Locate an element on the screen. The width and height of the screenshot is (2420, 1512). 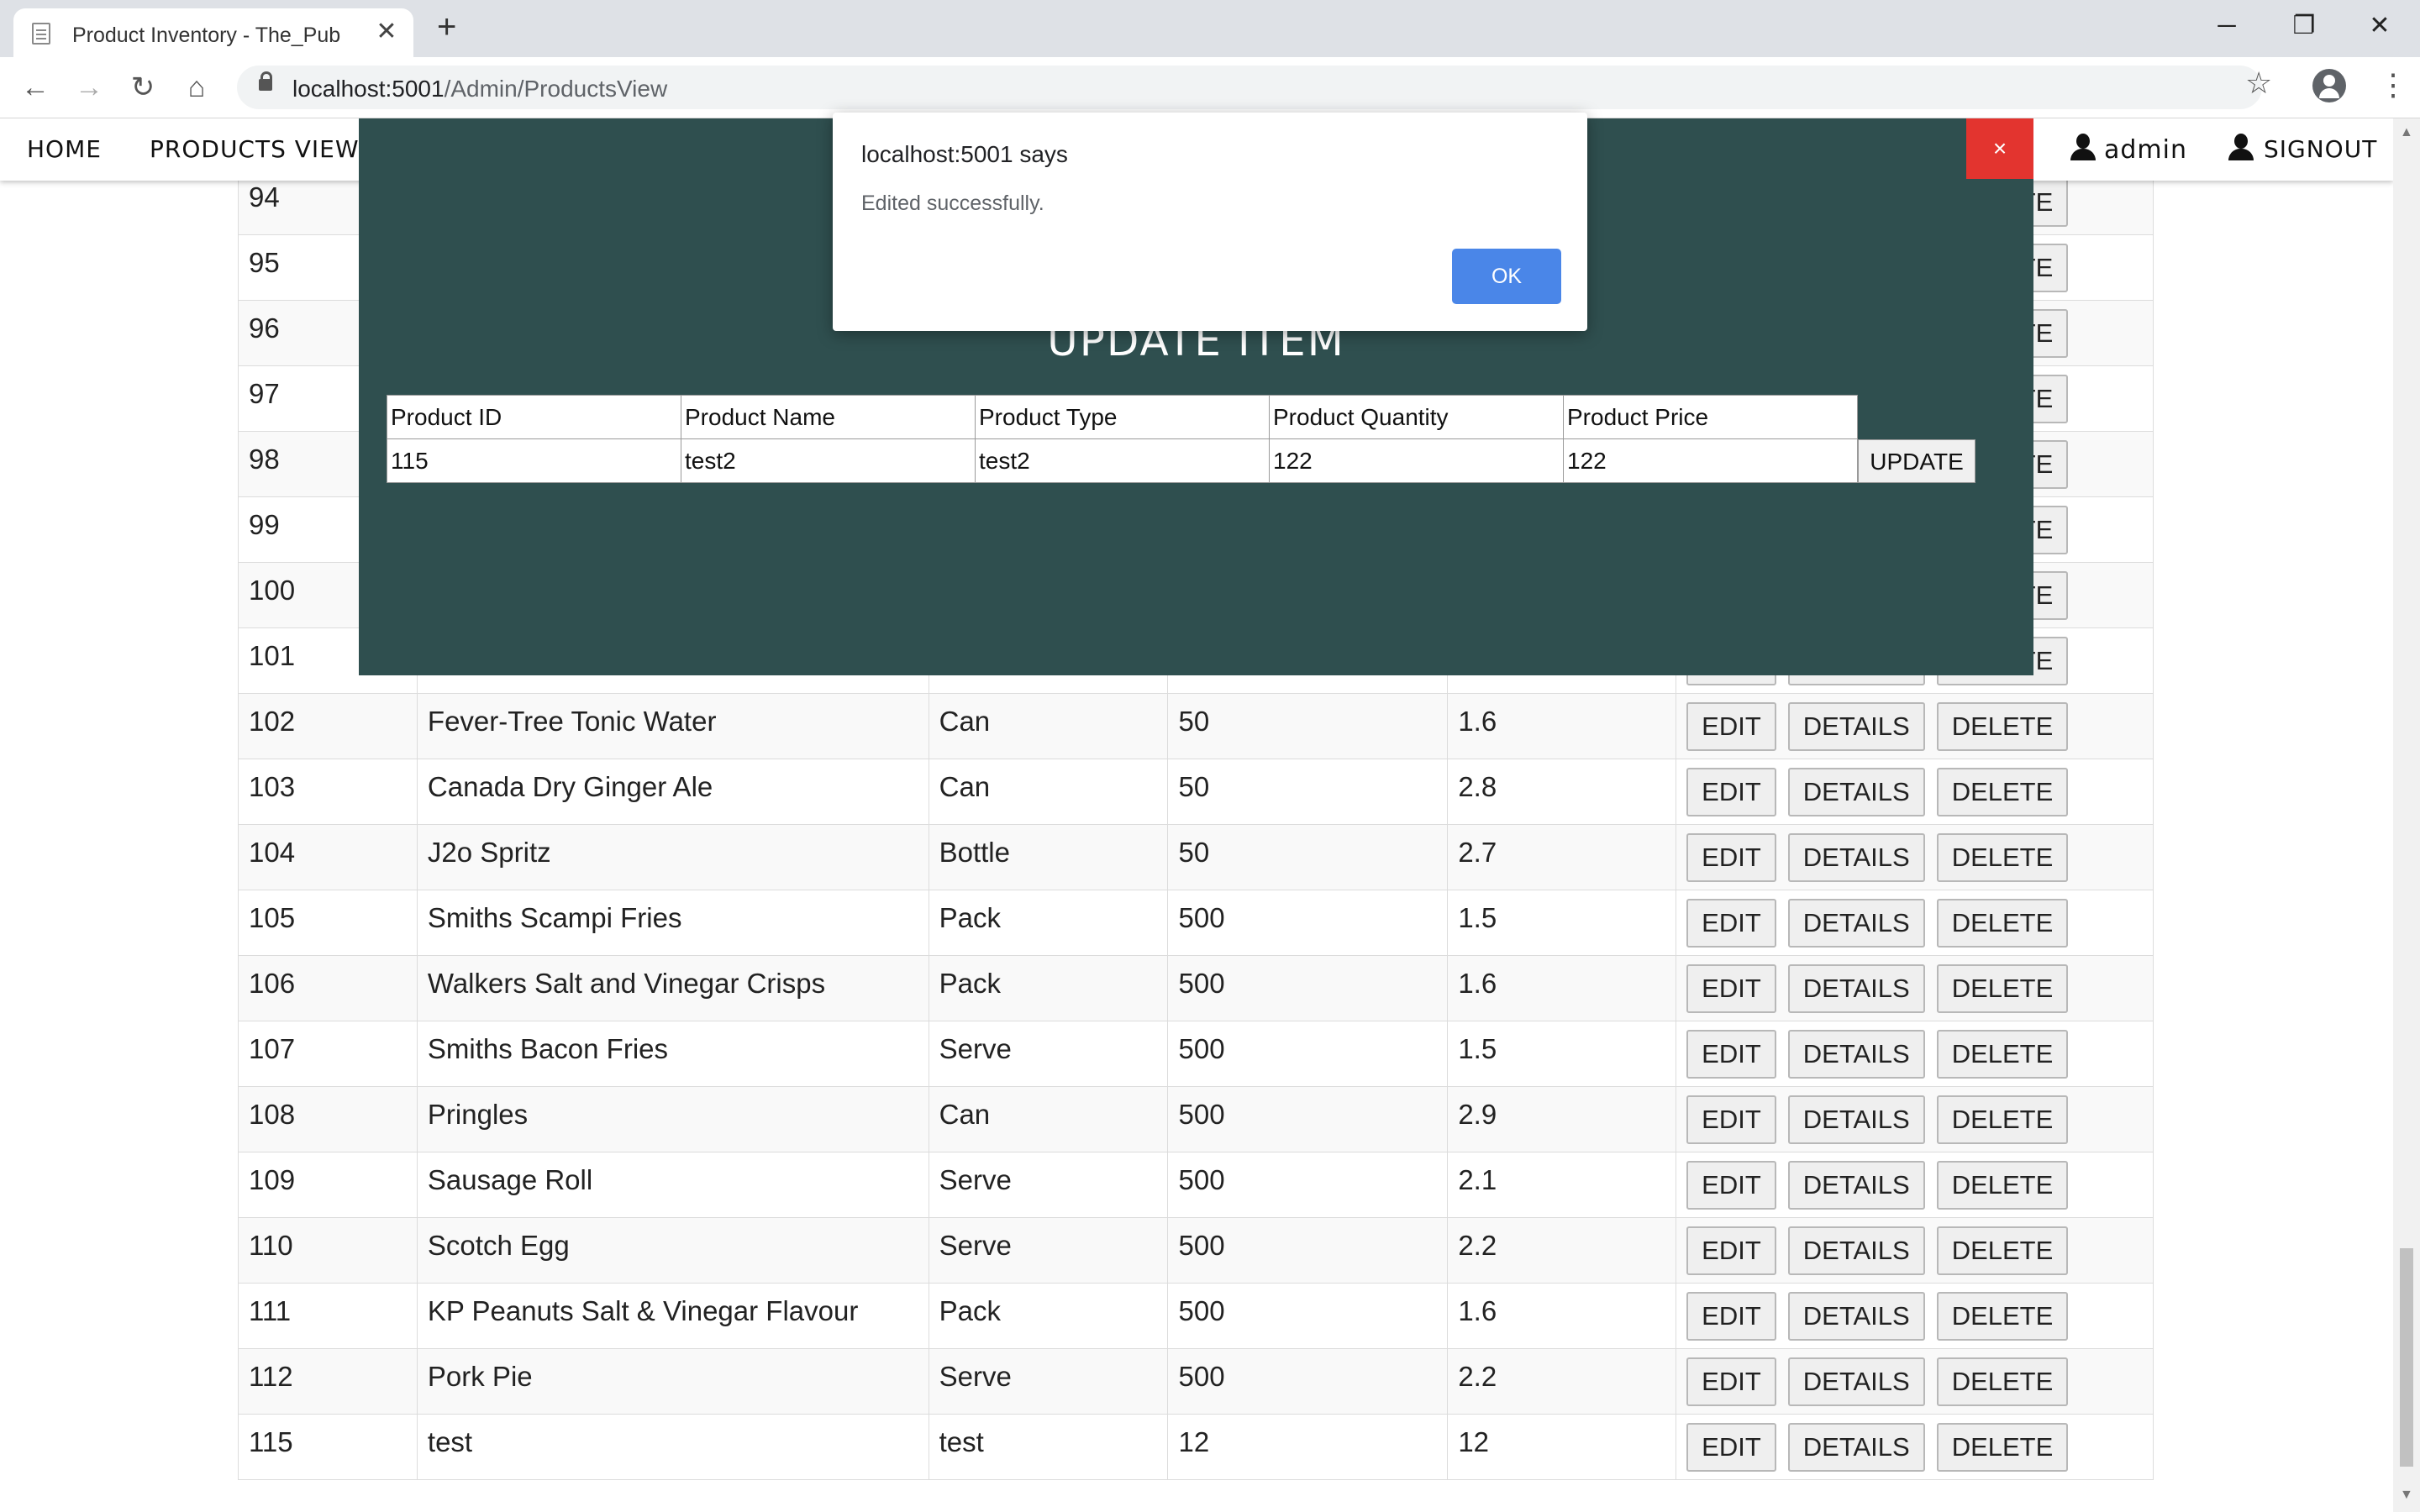
modal-close-button: × is located at coordinates (1999, 148).